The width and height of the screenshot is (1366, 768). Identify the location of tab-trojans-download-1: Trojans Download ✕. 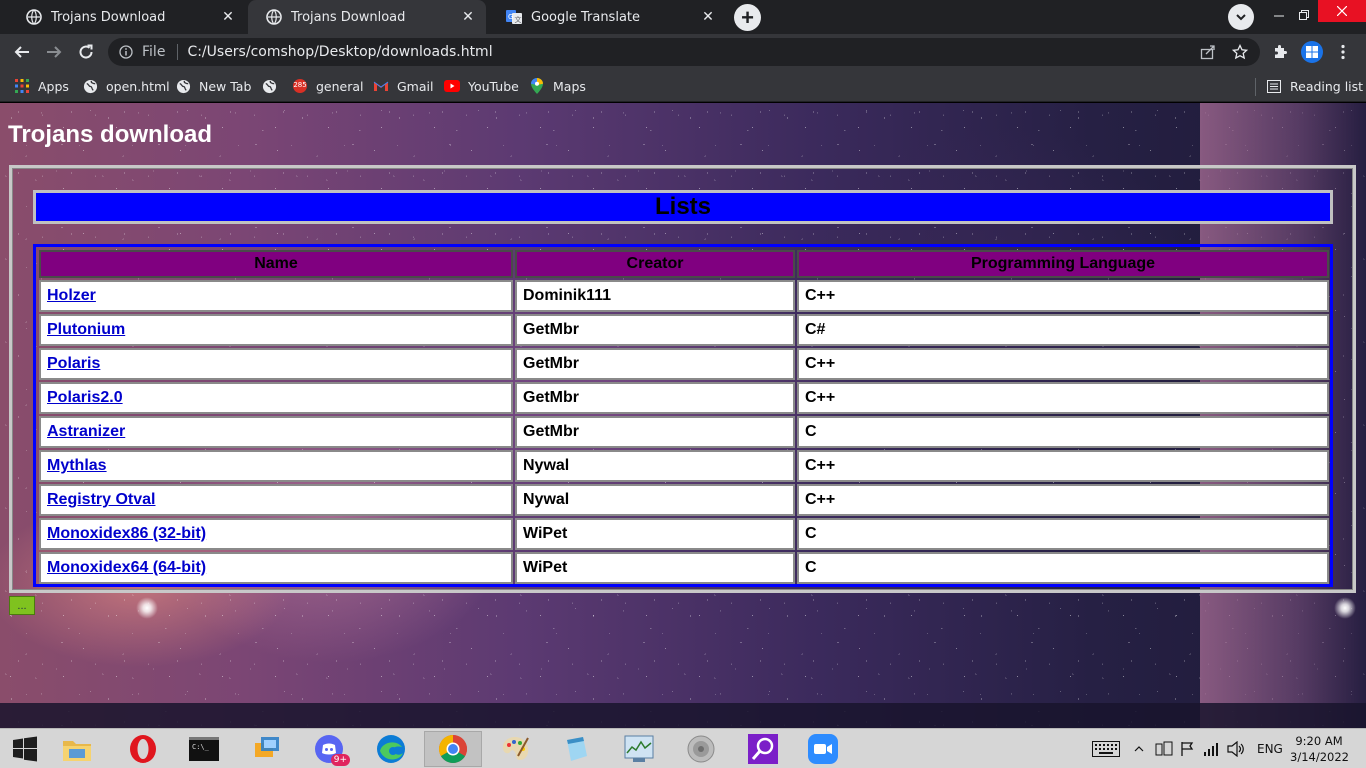
(127, 17).